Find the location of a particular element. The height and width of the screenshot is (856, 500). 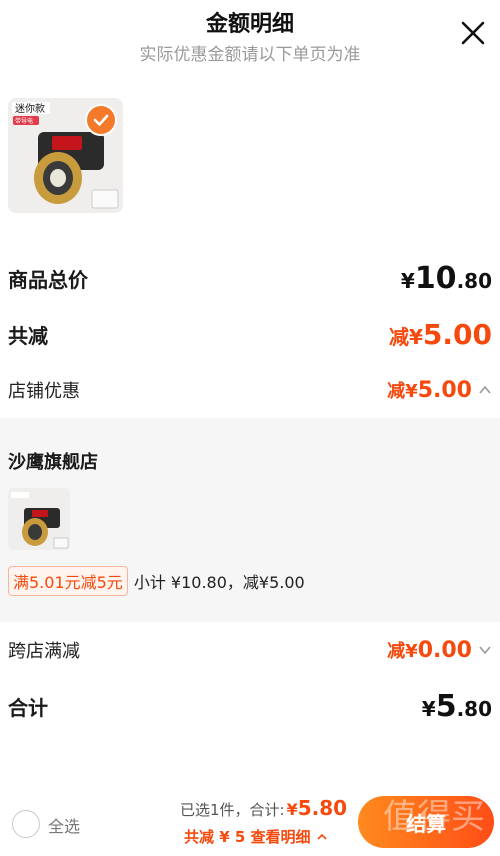

cross-shop-value: 减¥ 0.00 is located at coordinates (439, 650).